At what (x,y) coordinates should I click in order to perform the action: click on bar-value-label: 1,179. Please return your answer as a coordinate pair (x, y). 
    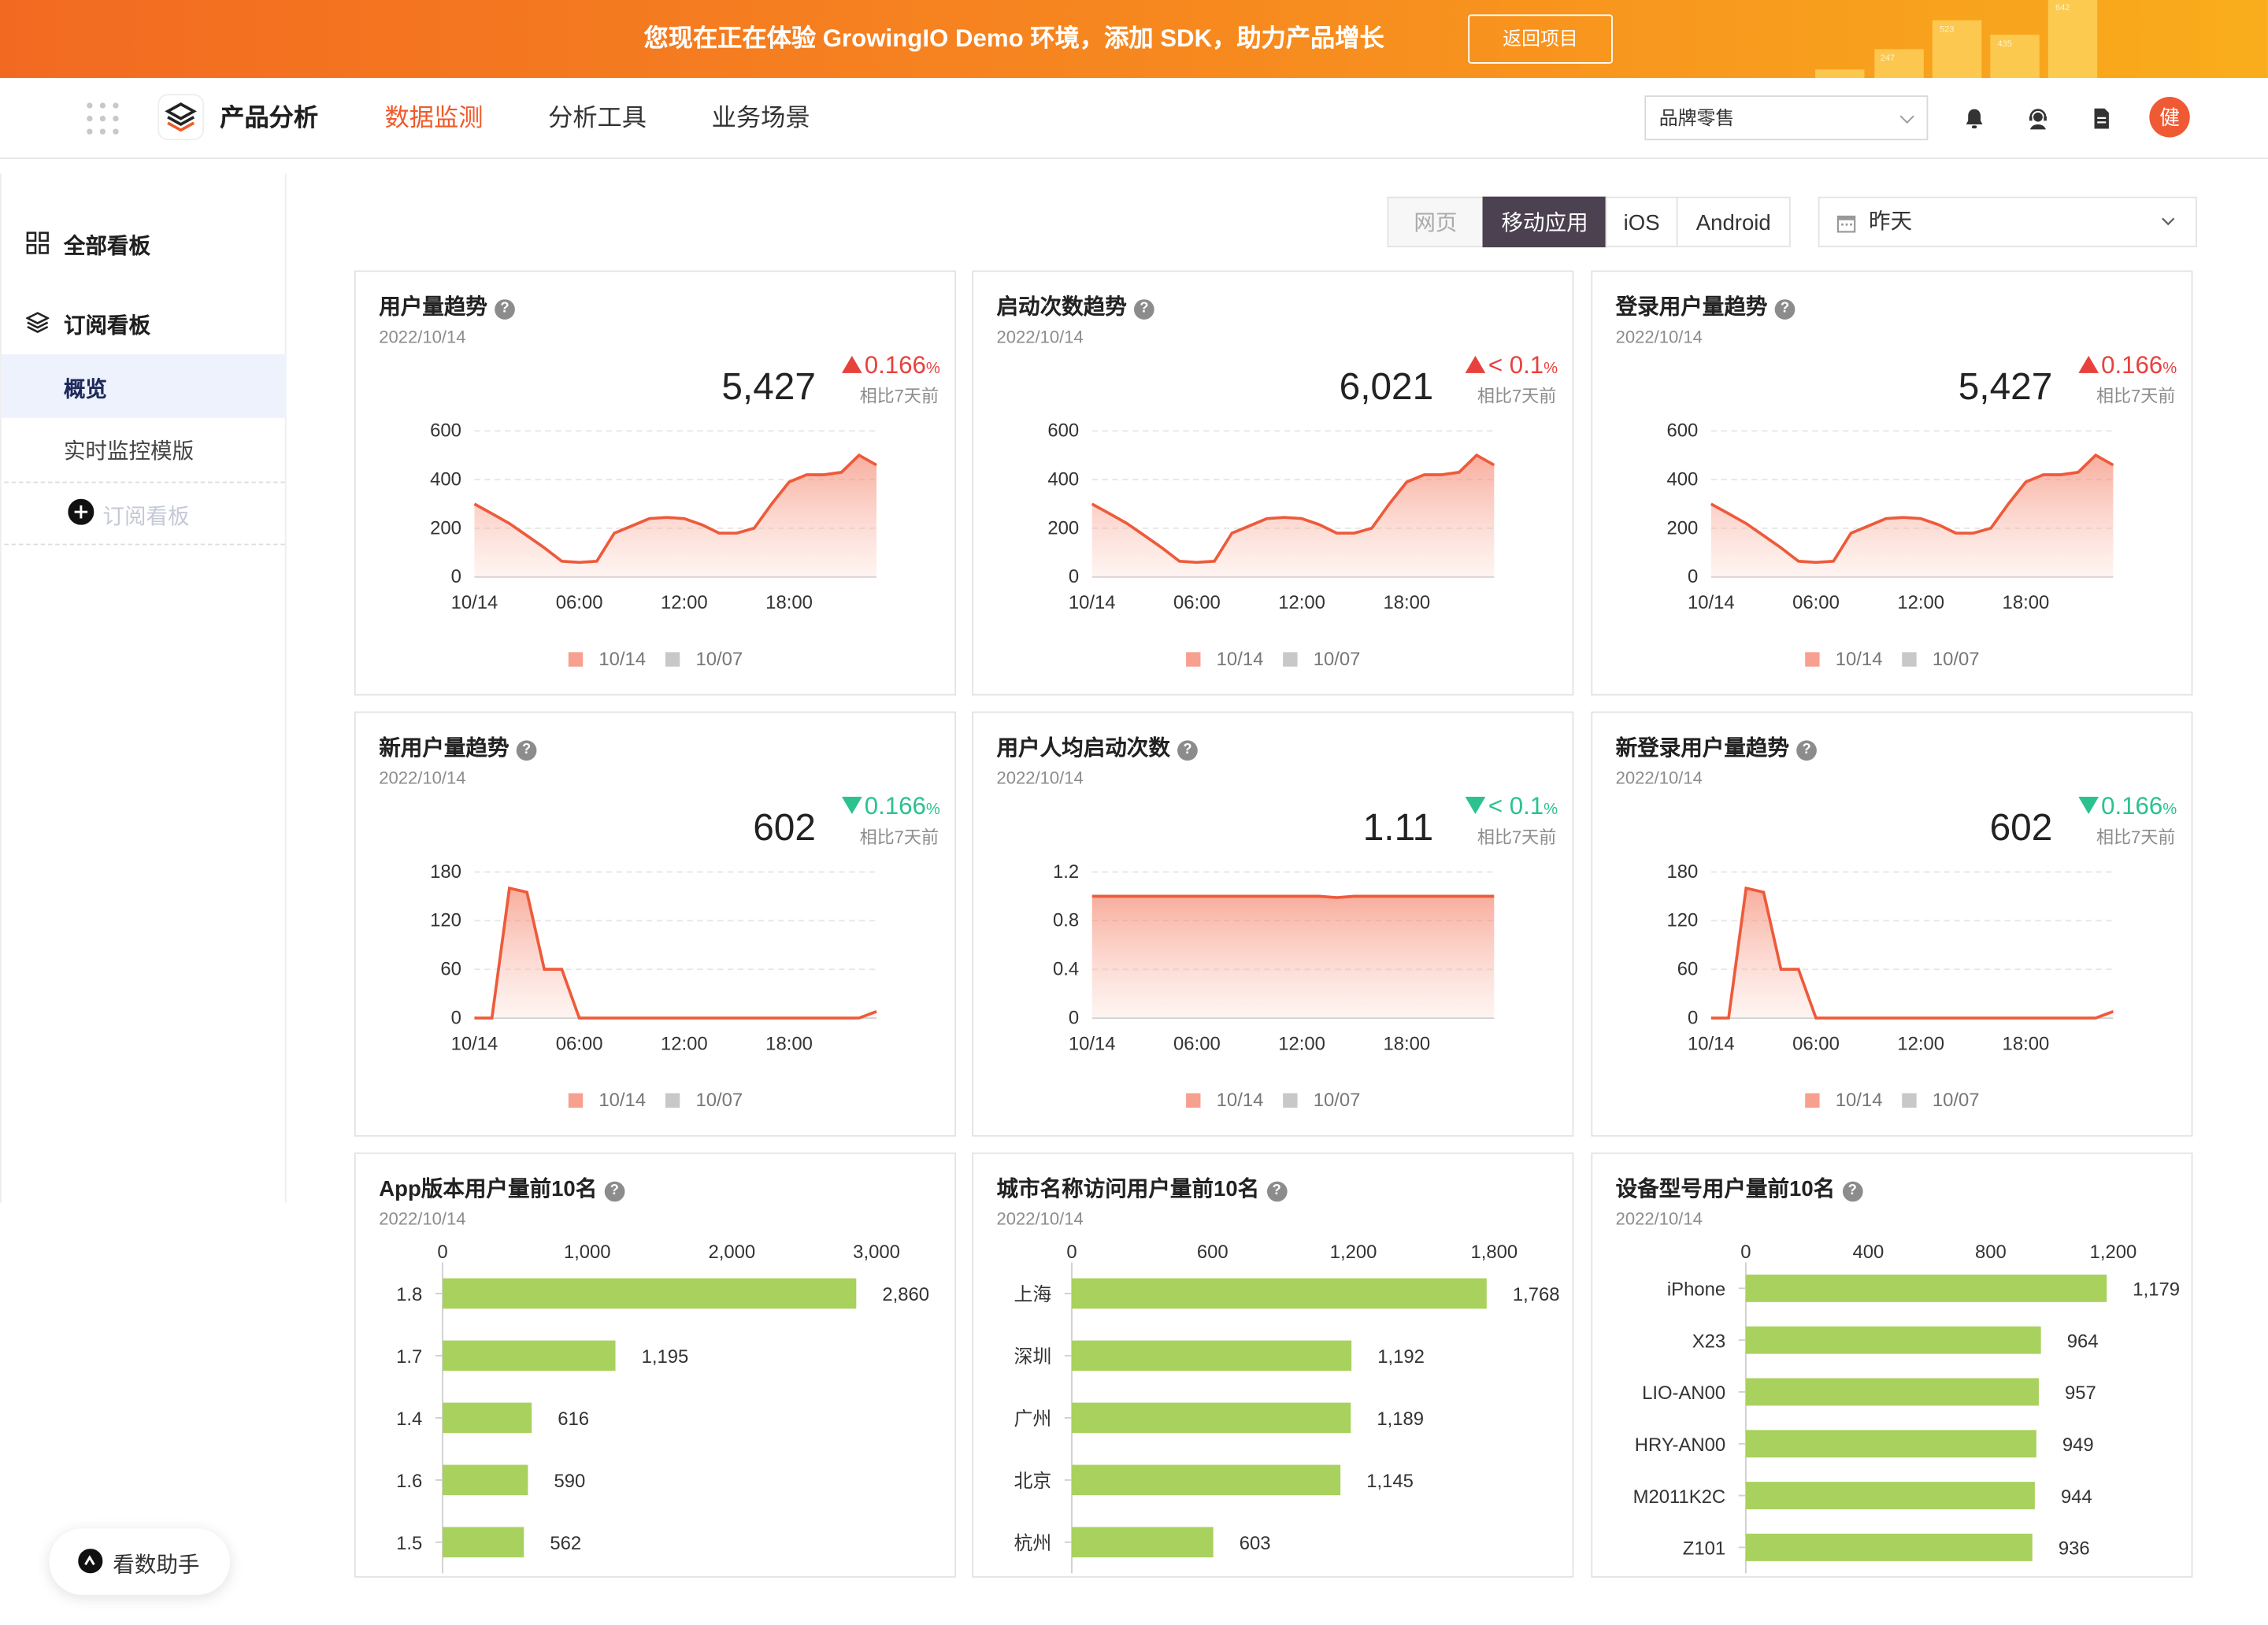
    Looking at the image, I should click on (2156, 1290).